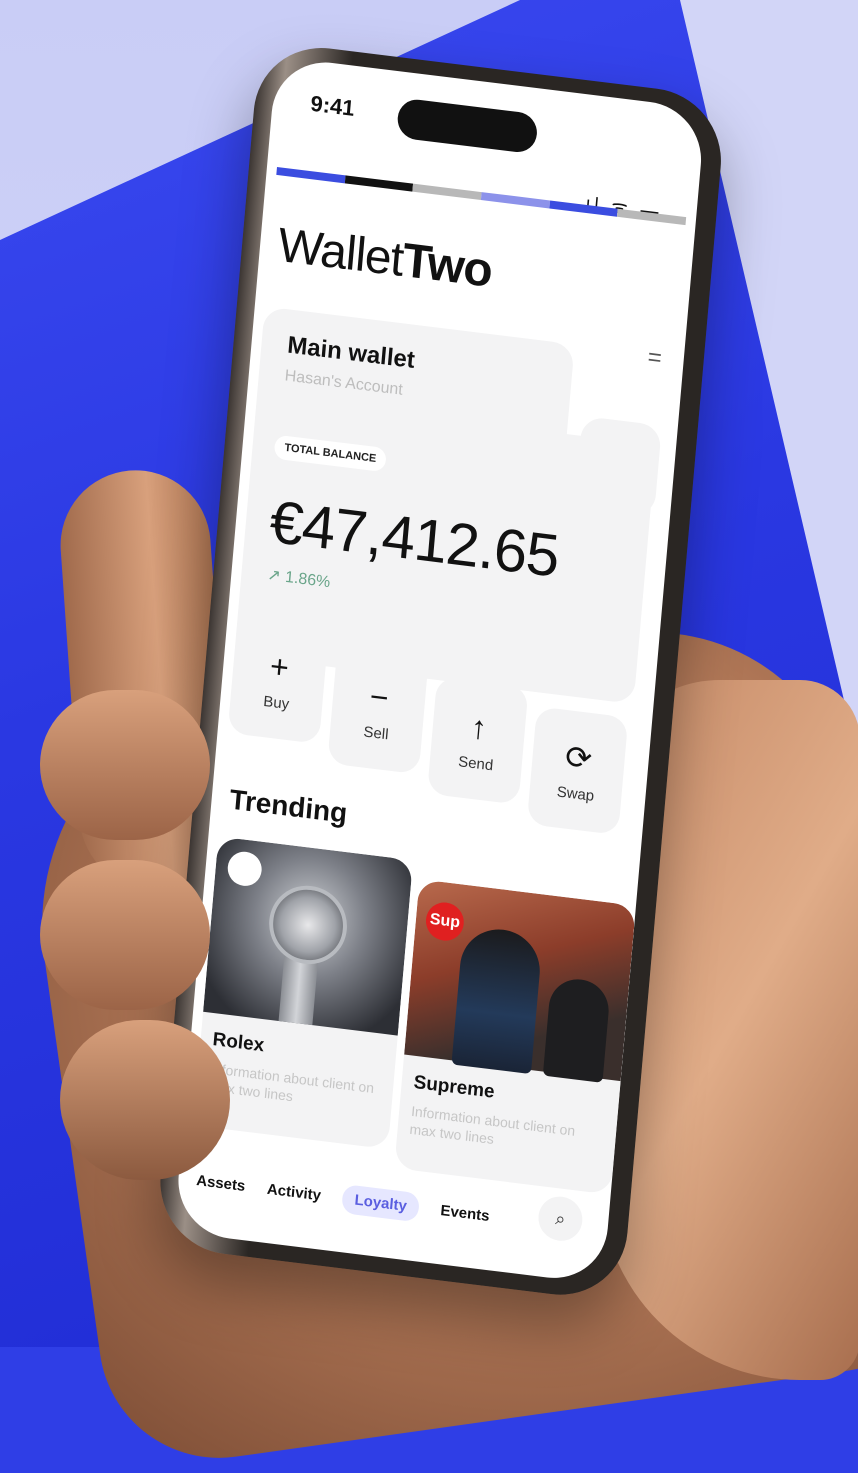 This screenshot has height=1473, width=858. What do you see at coordinates (276, 703) in the screenshot?
I see `action-label: Buy` at bounding box center [276, 703].